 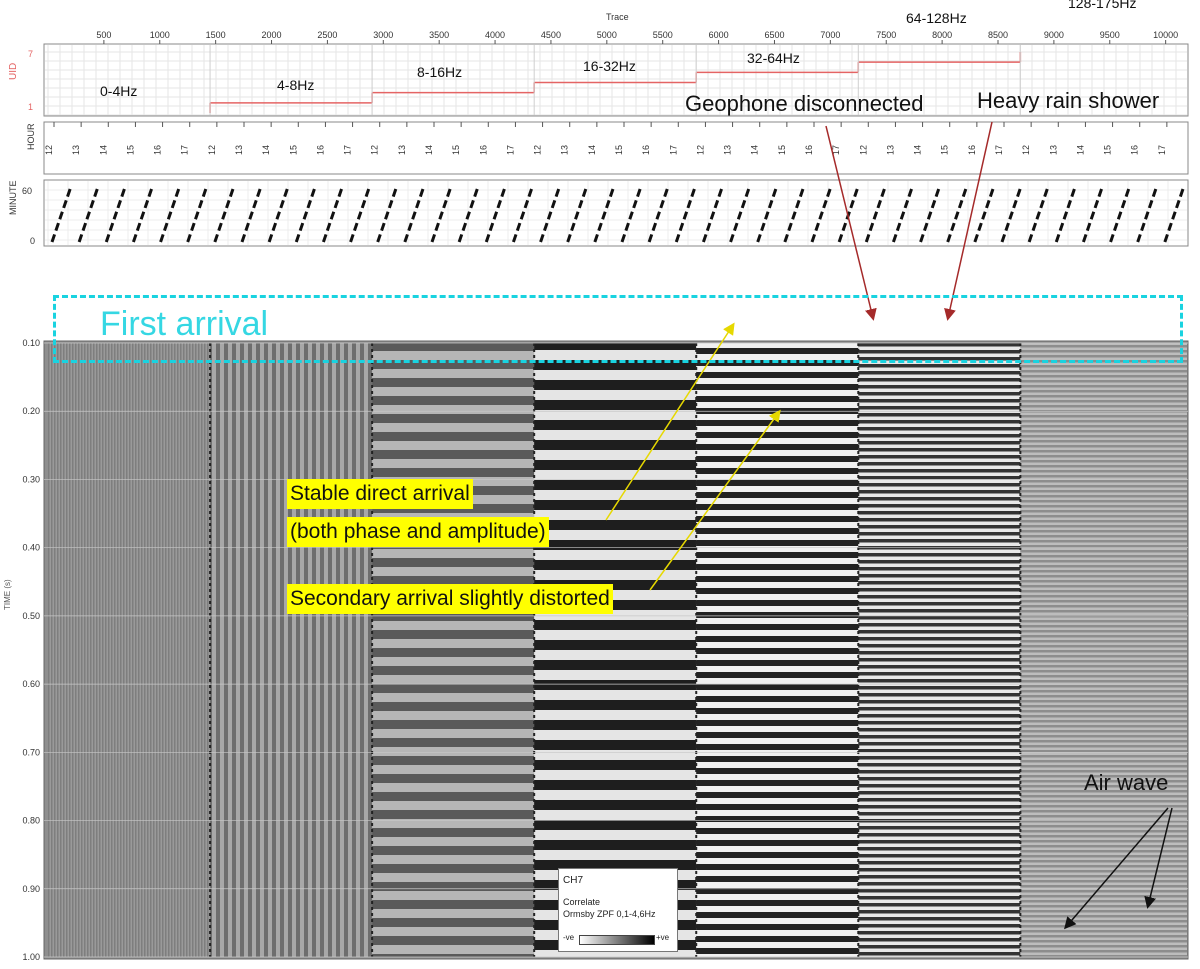 What do you see at coordinates (31, 136) in the screenshot?
I see `hour-axis-label: HOUR` at bounding box center [31, 136].